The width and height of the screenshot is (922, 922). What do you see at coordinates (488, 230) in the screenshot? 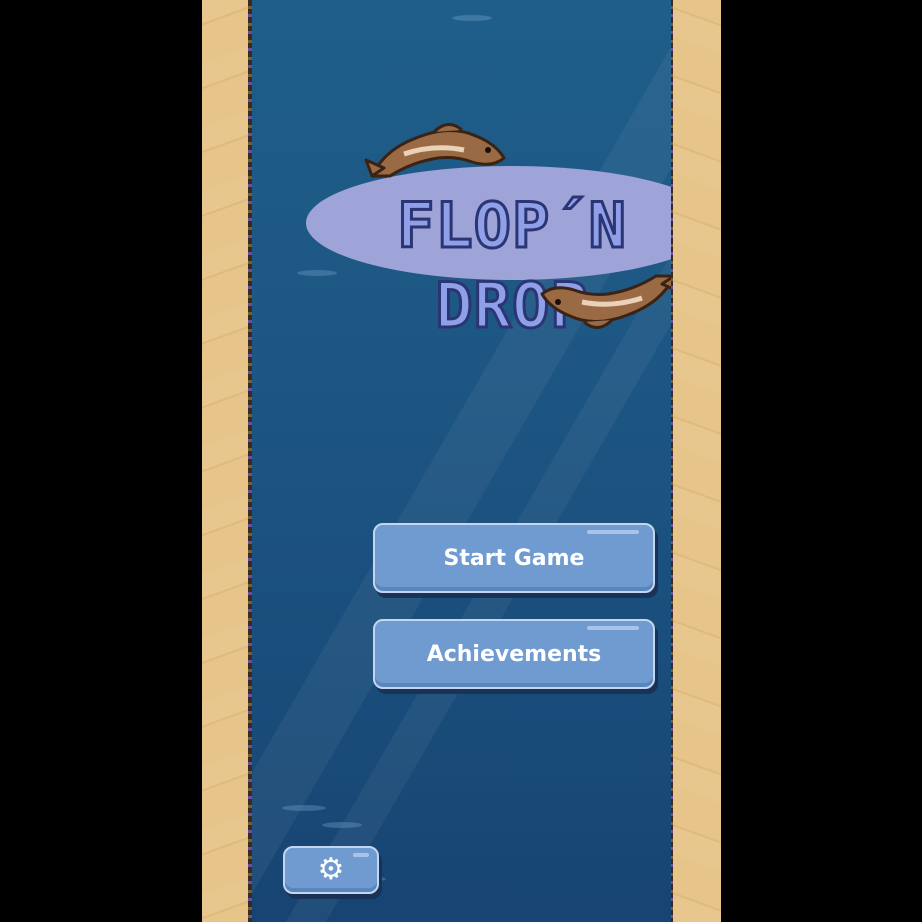
I see `game-logo: FLOP´N DROP` at bounding box center [488, 230].